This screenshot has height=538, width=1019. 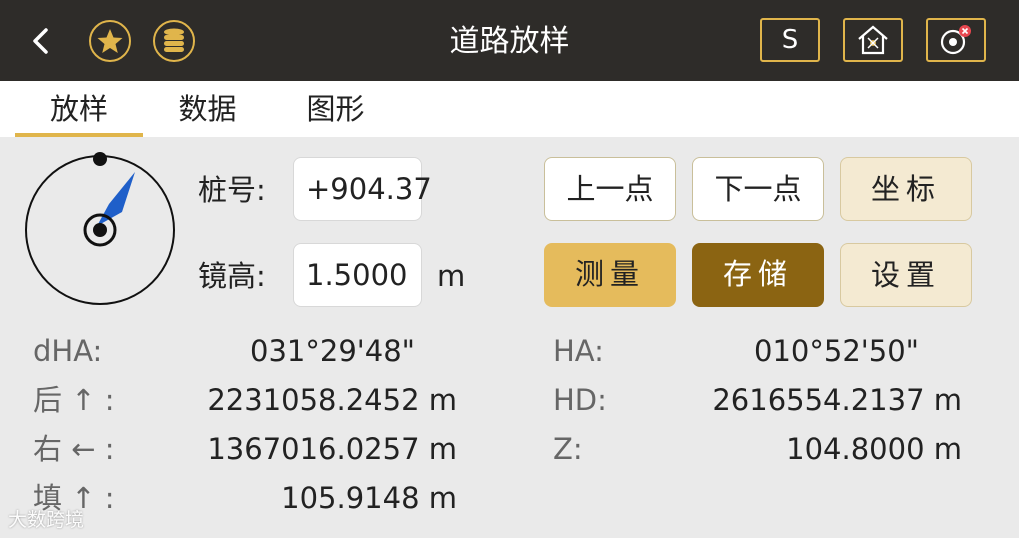 I want to click on dha-value: 031°29'48", so click(x=332, y=351).